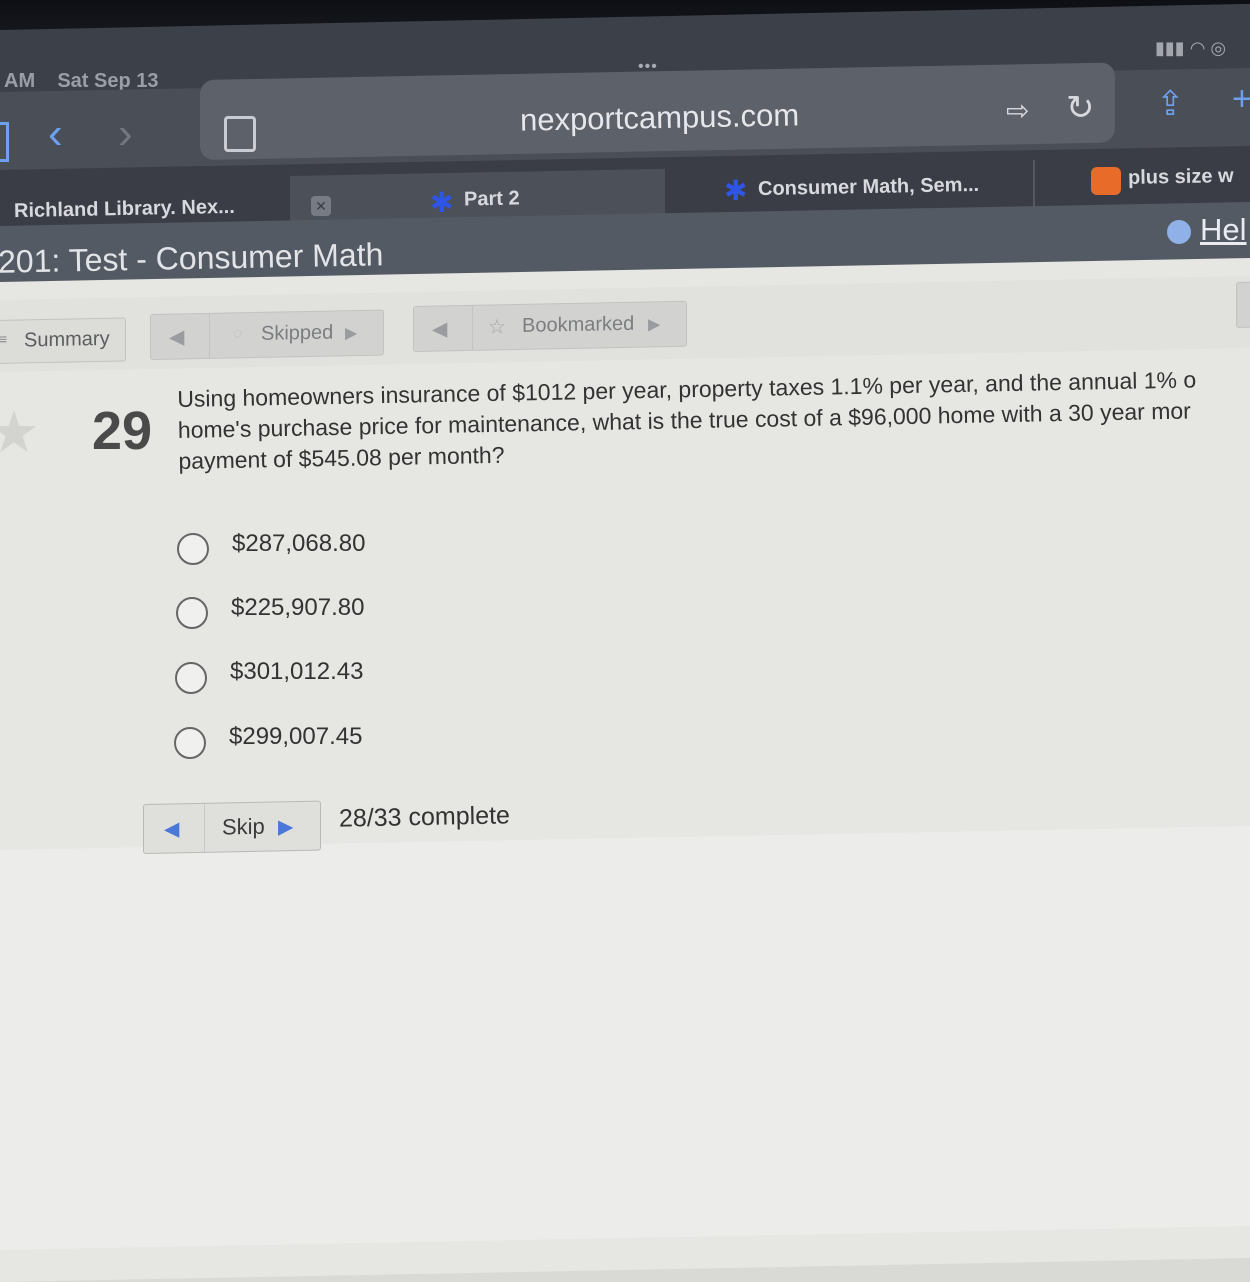 The width and height of the screenshot is (1250, 1282). I want to click on close-tab-icon: ✕, so click(321, 206).